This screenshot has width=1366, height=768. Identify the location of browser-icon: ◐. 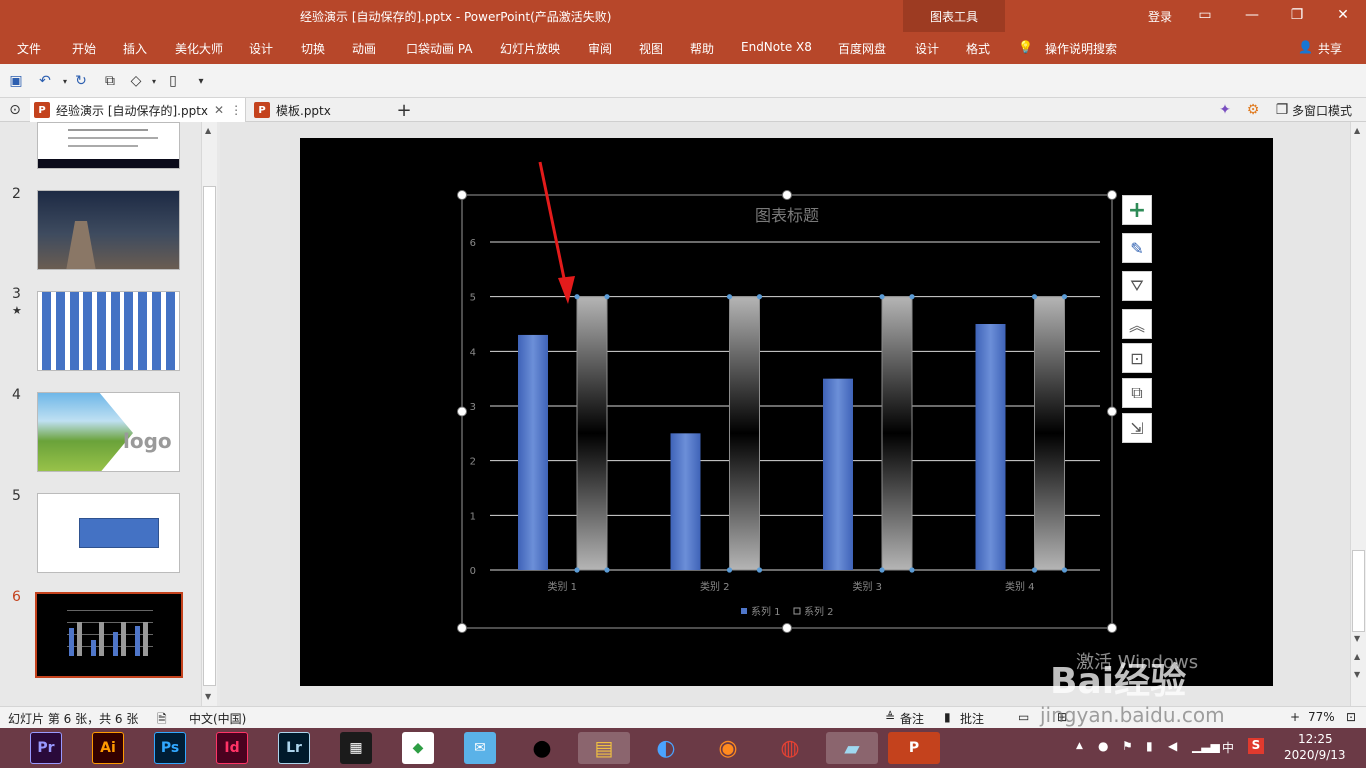
(666, 748).